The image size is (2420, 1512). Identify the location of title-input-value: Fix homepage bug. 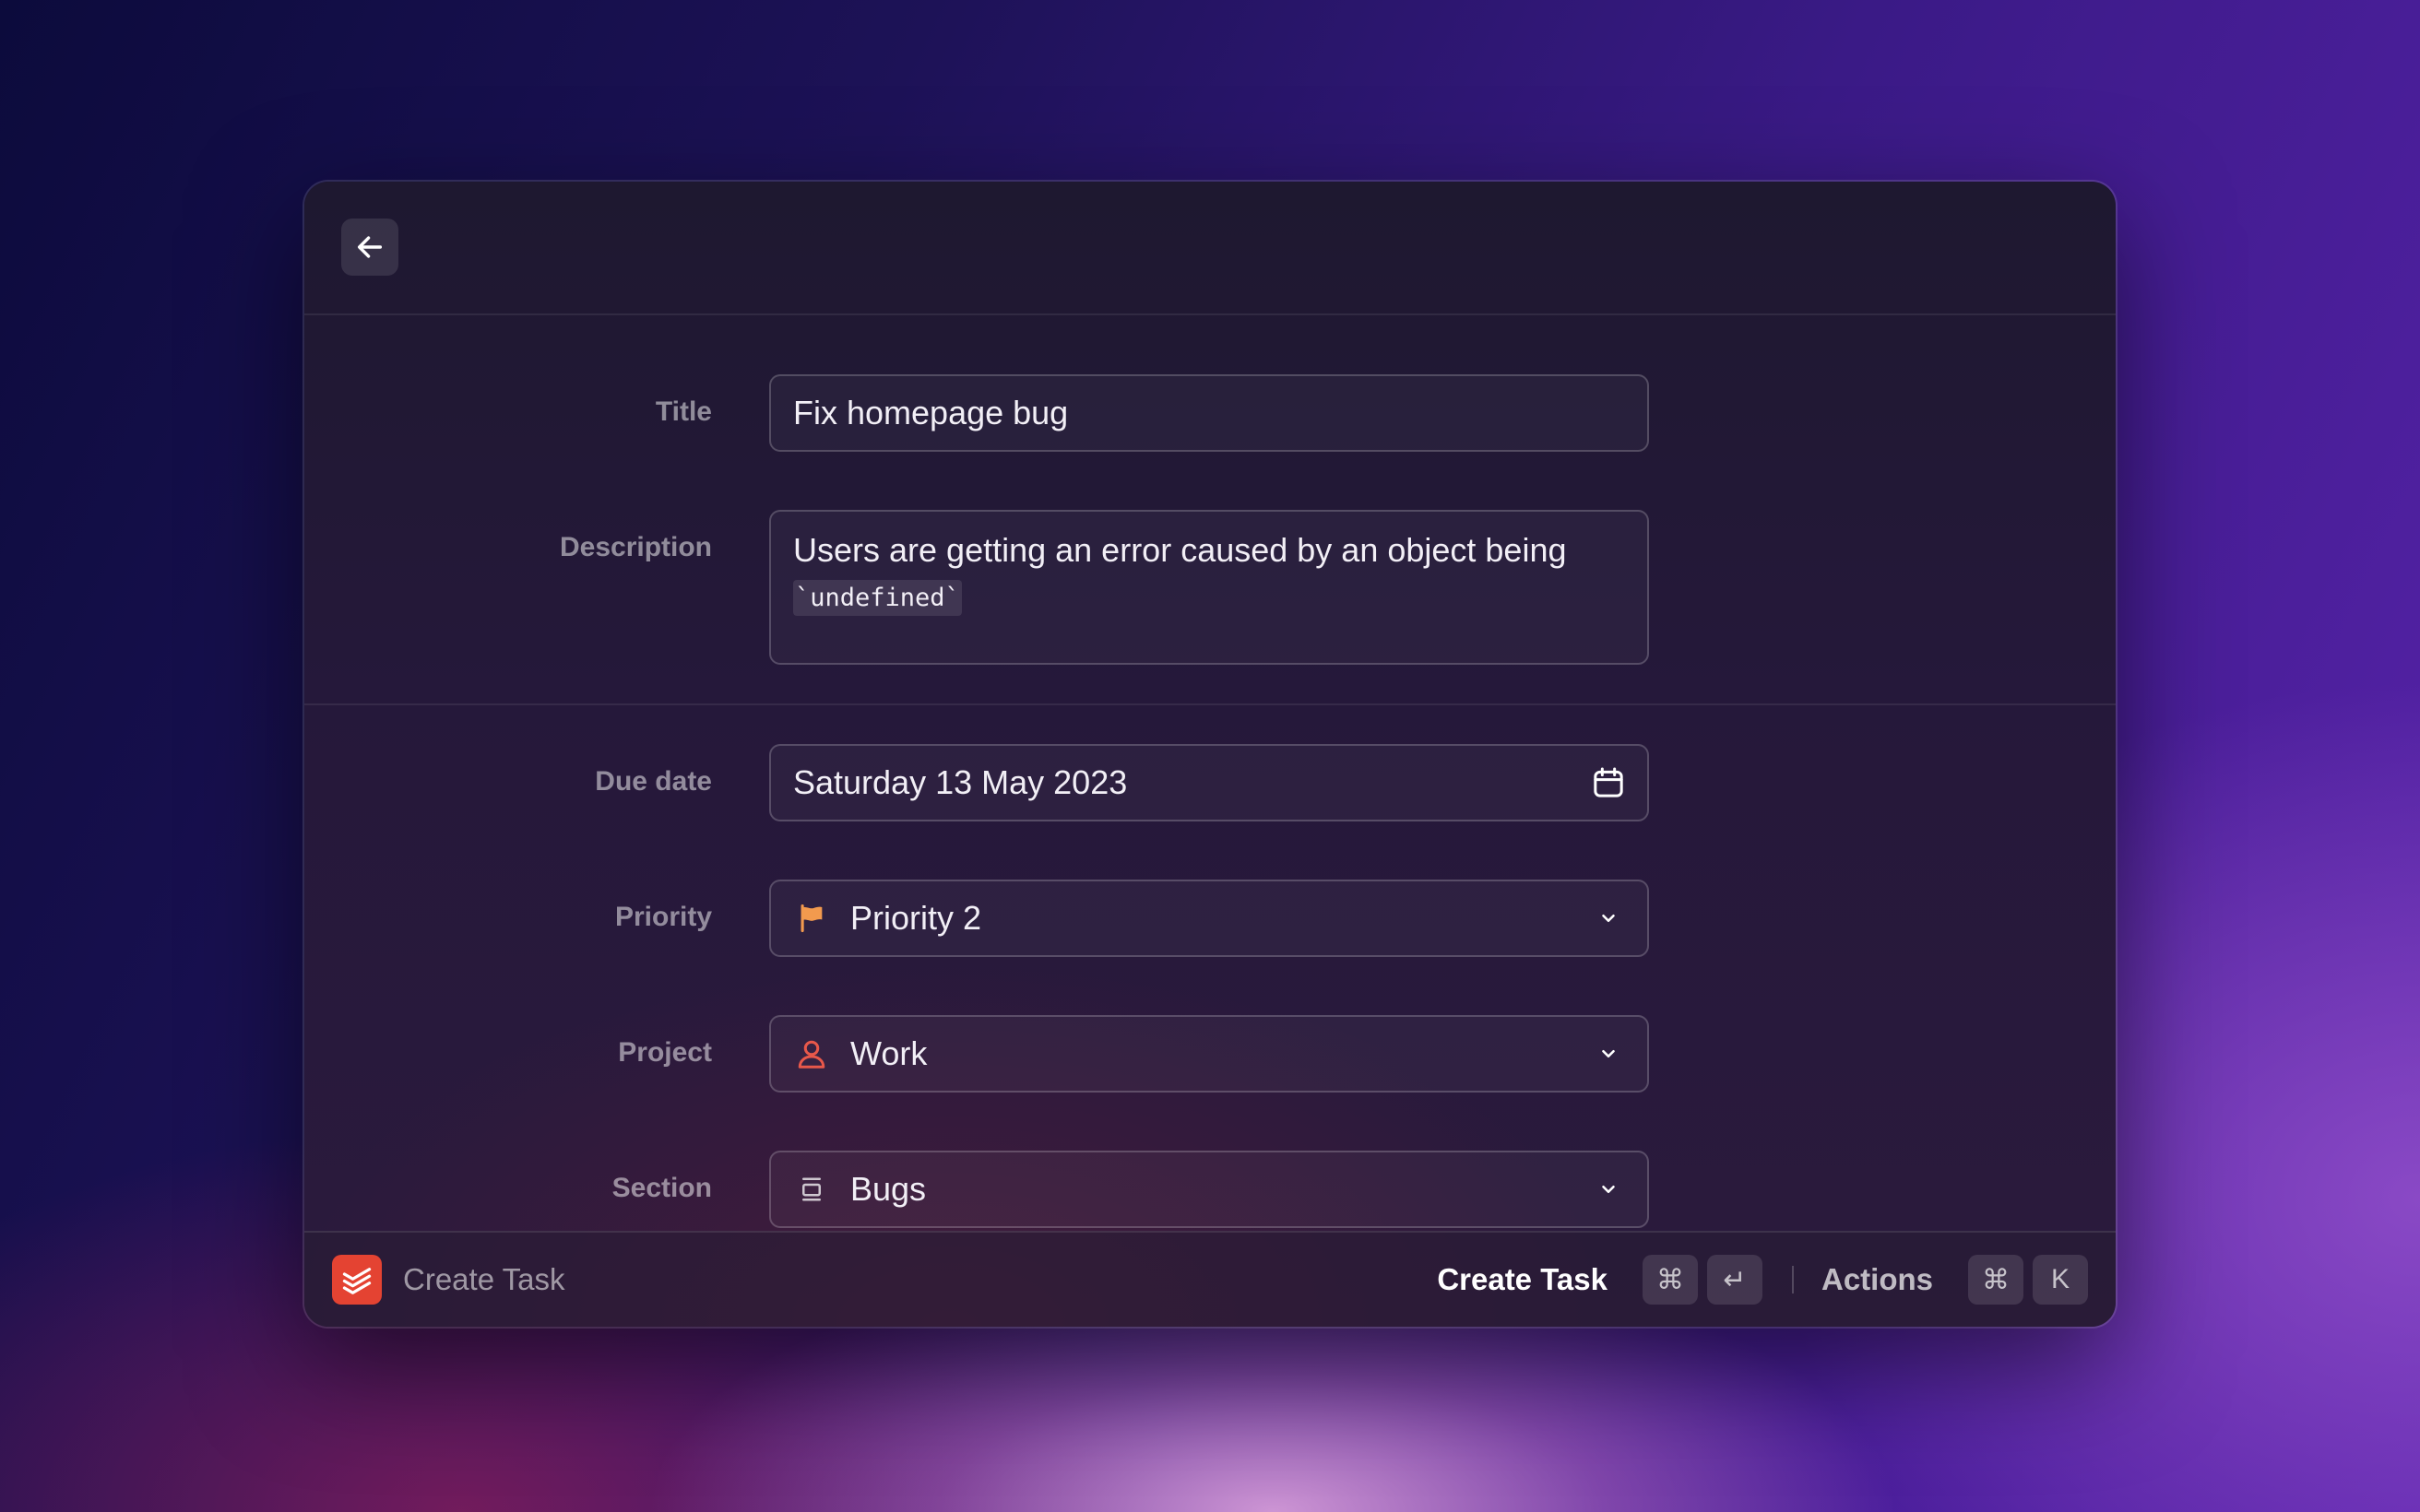
(931, 413).